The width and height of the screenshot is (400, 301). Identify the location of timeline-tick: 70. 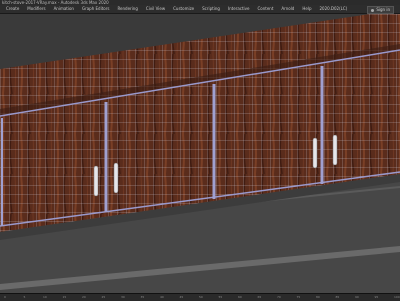
(279, 297).